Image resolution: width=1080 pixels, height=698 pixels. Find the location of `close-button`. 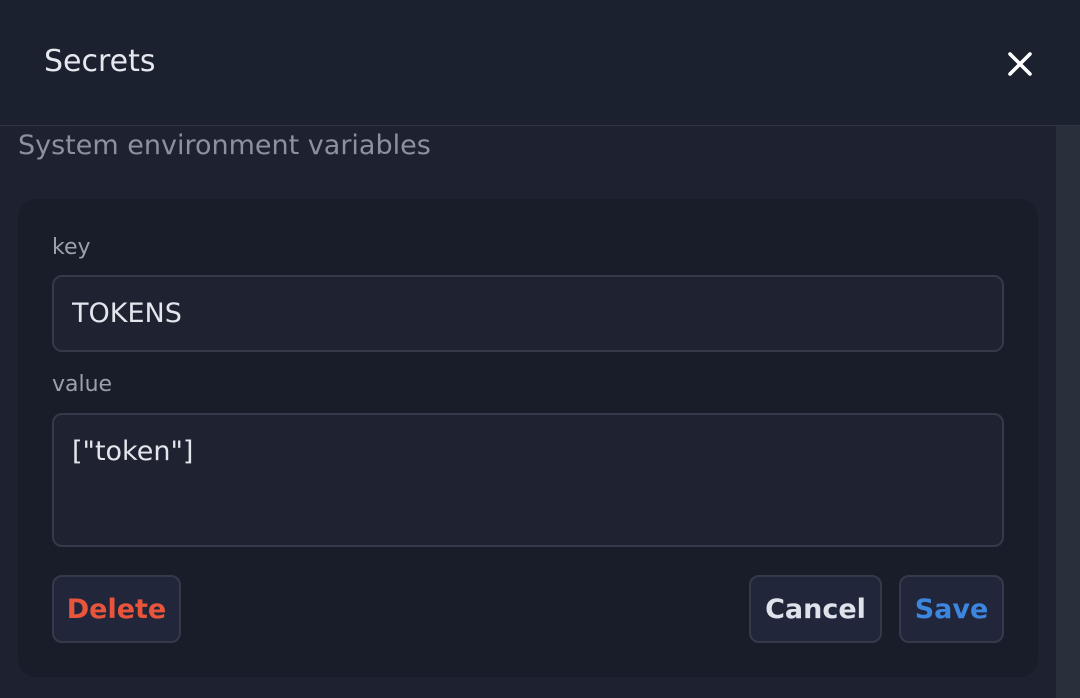

close-button is located at coordinates (1020, 64).